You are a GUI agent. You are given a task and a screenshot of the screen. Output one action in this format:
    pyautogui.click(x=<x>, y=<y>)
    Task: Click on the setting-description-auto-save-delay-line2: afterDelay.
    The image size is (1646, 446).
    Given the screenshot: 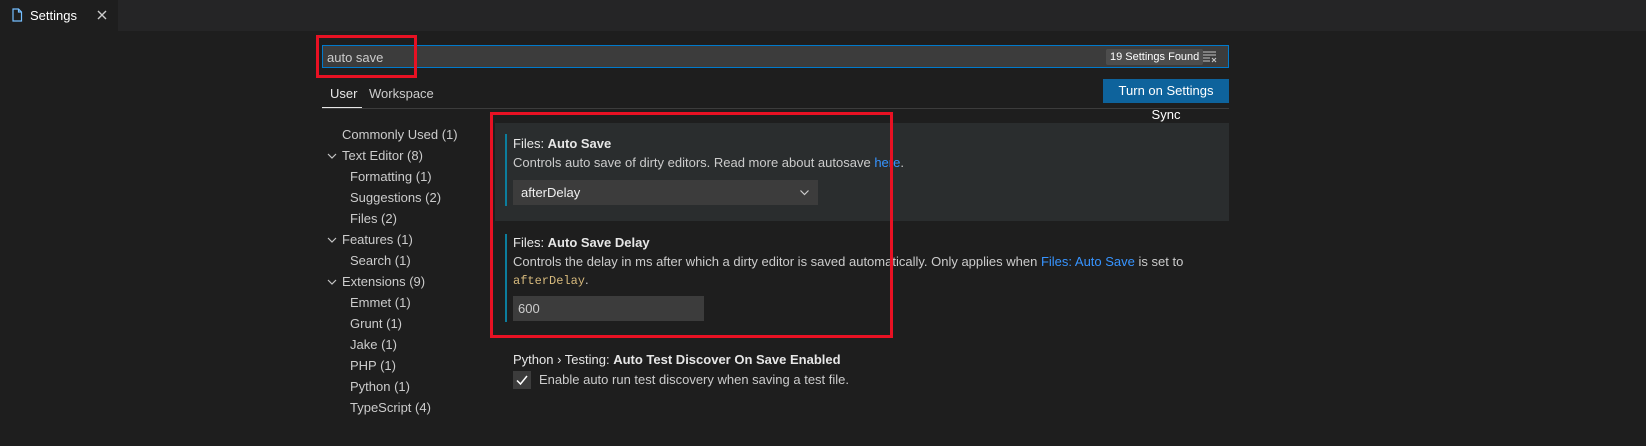 What is the action you would take?
    pyautogui.click(x=551, y=280)
    